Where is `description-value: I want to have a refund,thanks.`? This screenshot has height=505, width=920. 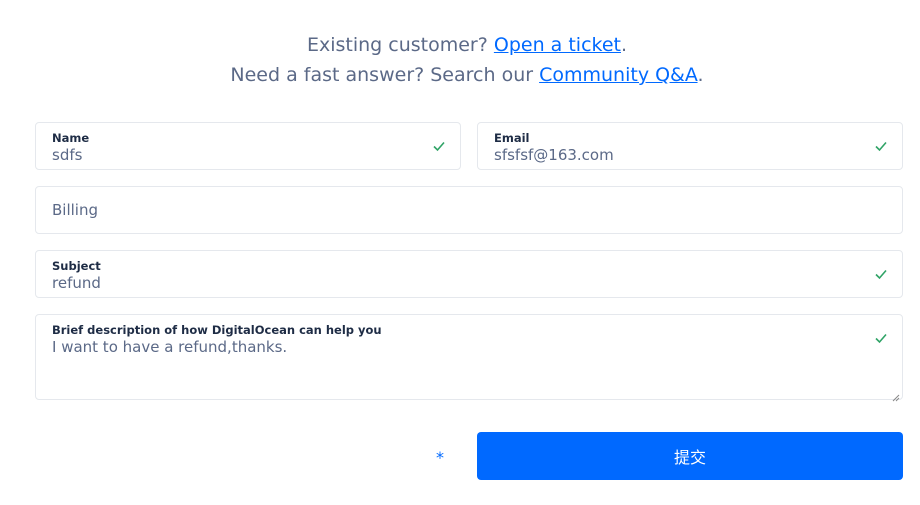
description-value: I want to have a refund,thanks. is located at coordinates (169, 347).